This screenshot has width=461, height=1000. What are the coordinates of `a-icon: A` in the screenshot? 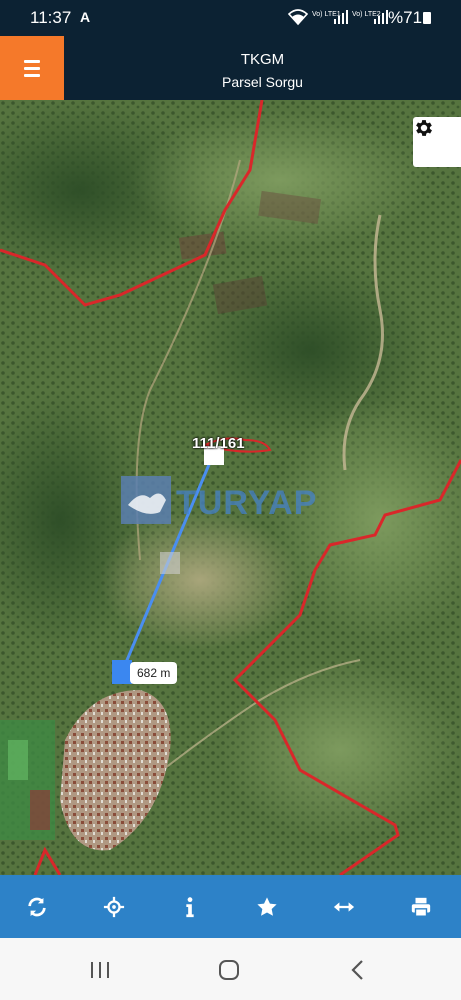 It's located at (85, 17).